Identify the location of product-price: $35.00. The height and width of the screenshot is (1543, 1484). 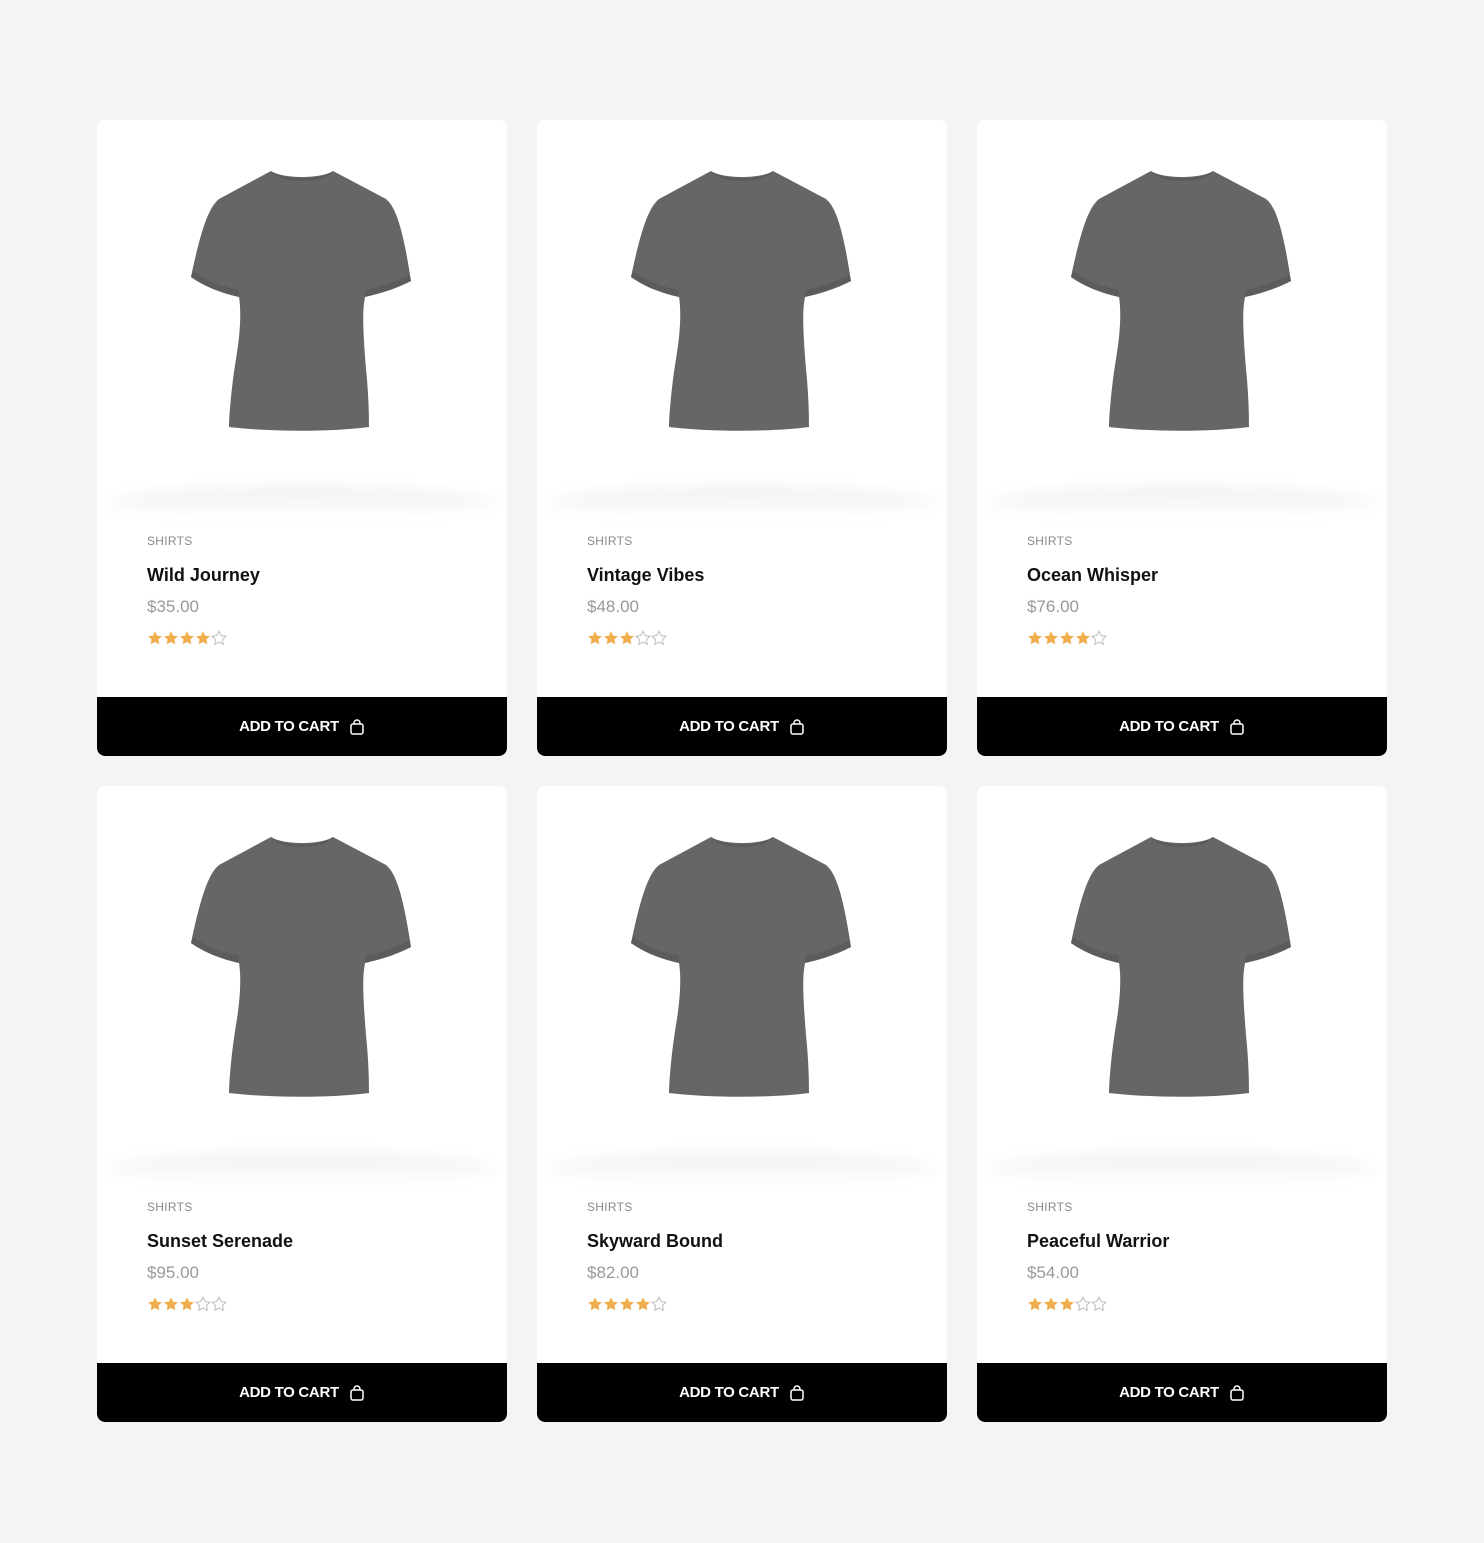
(173, 606).